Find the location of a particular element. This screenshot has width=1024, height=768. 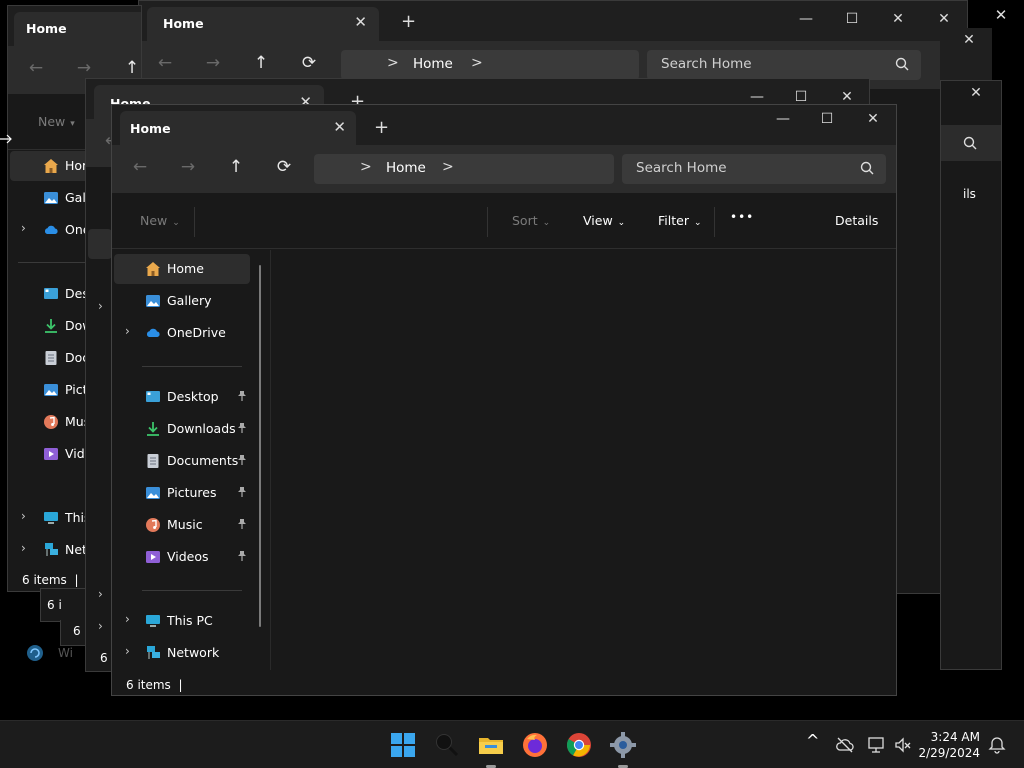

sidebar-item-this-pc: › This PC is located at coordinates (182, 621).